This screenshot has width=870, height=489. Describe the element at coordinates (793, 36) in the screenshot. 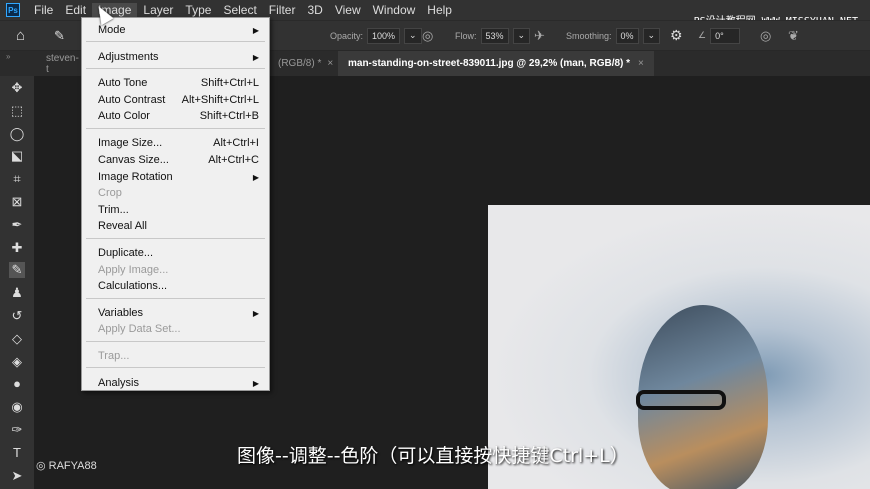

I see `symmetry-icon: ❦` at that location.